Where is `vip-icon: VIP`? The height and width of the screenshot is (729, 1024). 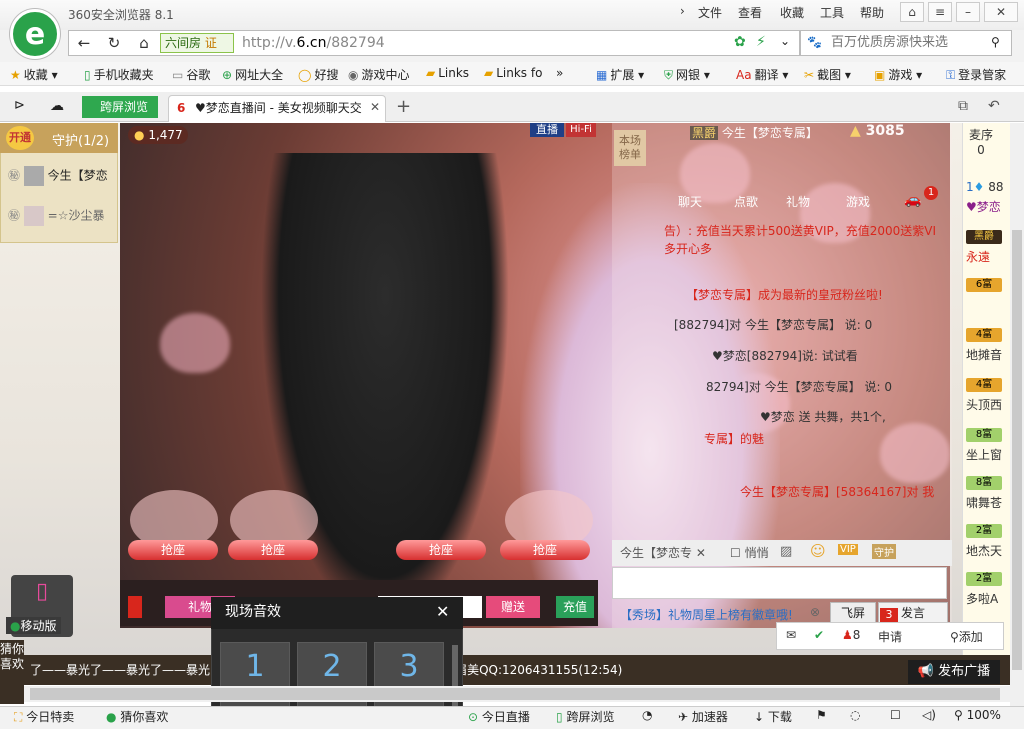 vip-icon: VIP is located at coordinates (848, 549).